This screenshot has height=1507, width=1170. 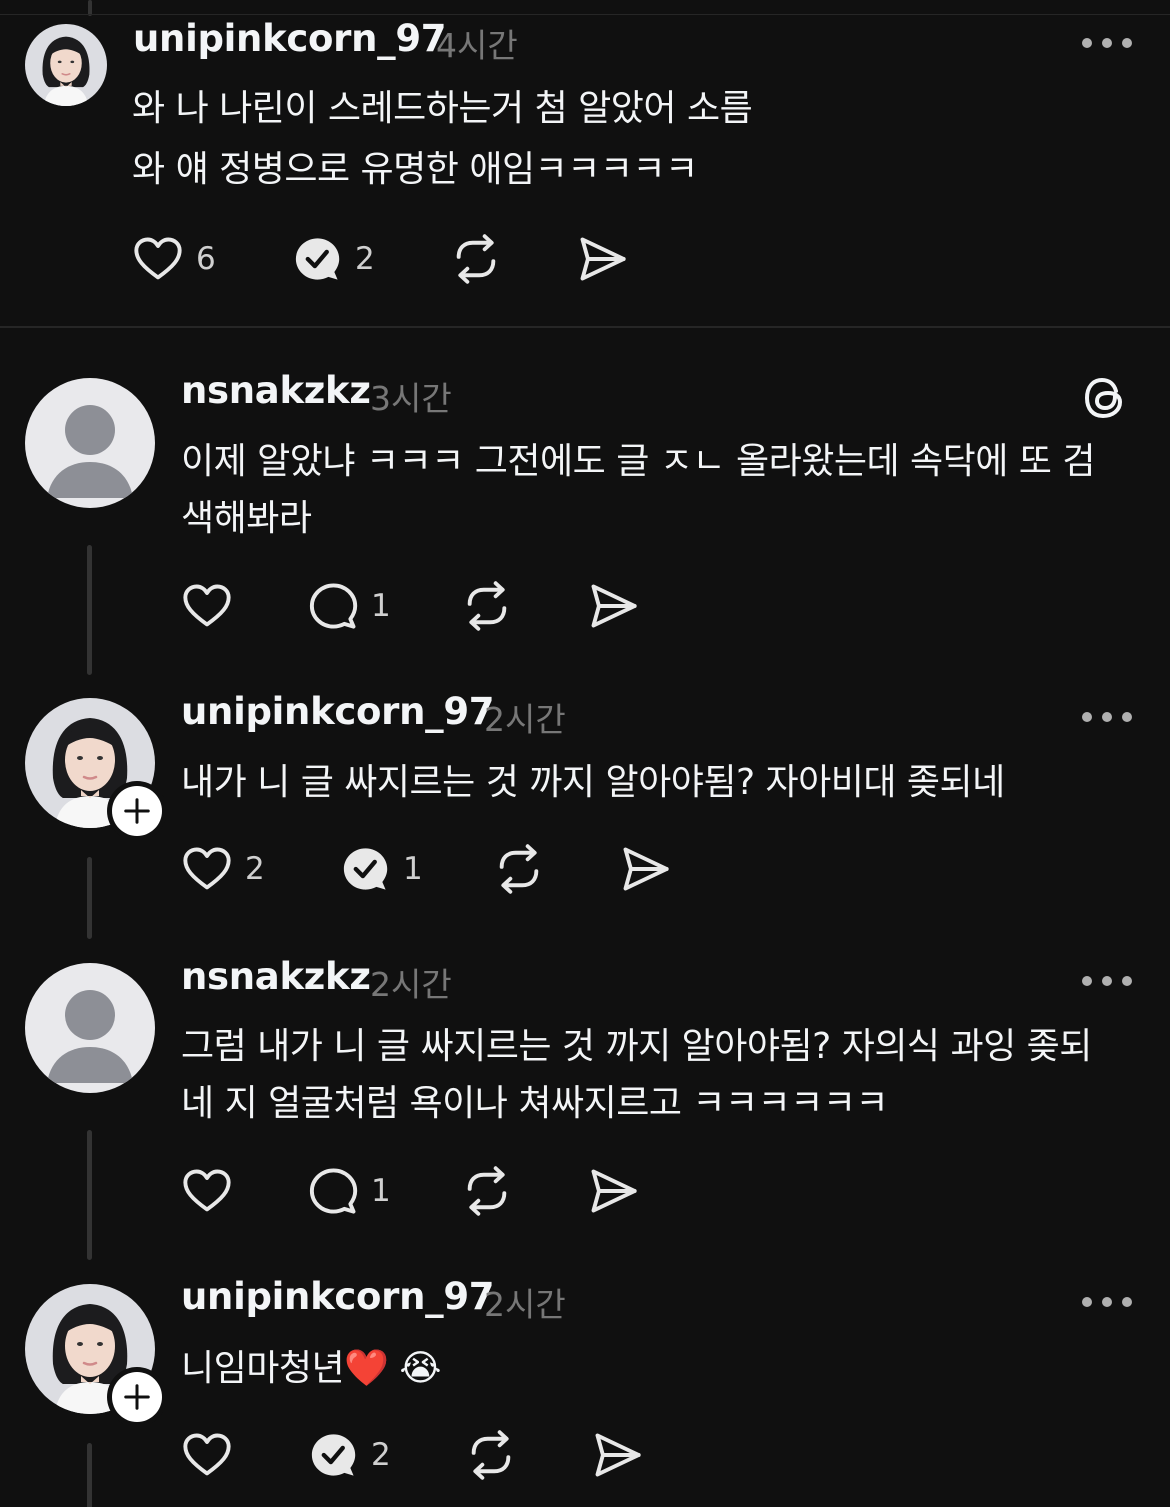 I want to click on like-count: 6, so click(x=206, y=259).